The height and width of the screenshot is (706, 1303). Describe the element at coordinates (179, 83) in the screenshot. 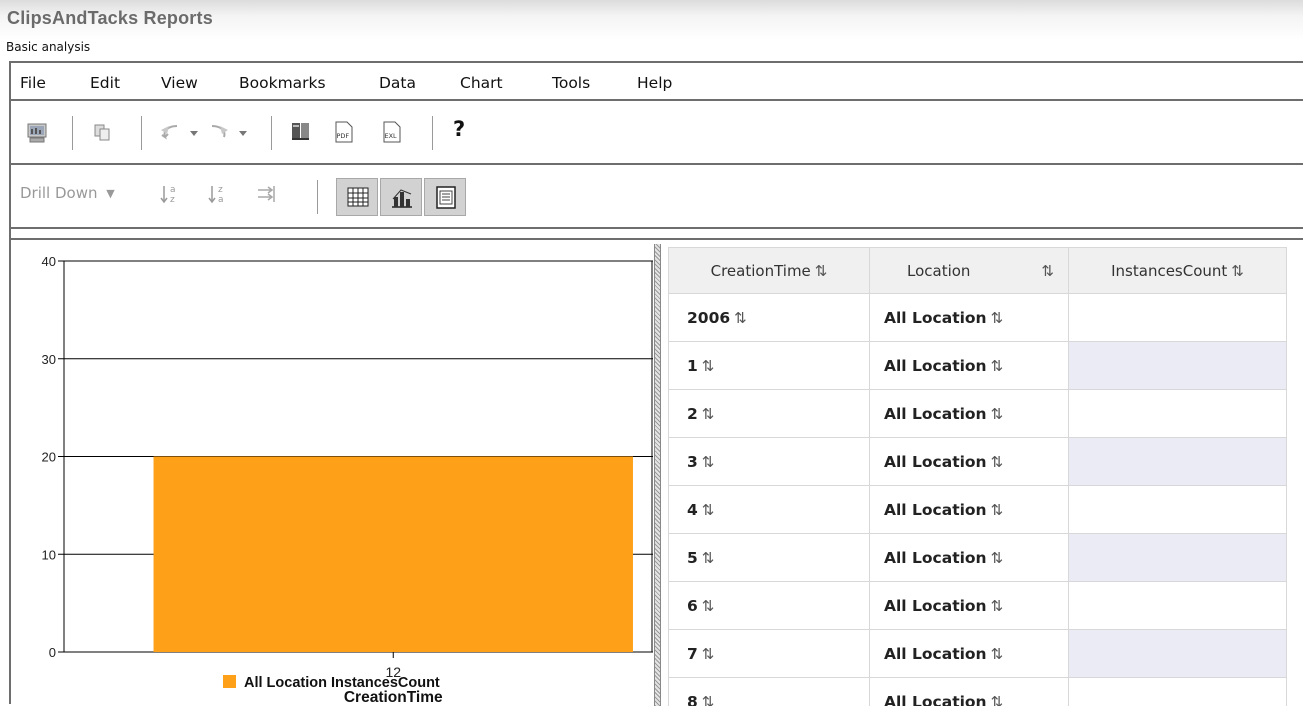

I see `menu-view: View` at that location.